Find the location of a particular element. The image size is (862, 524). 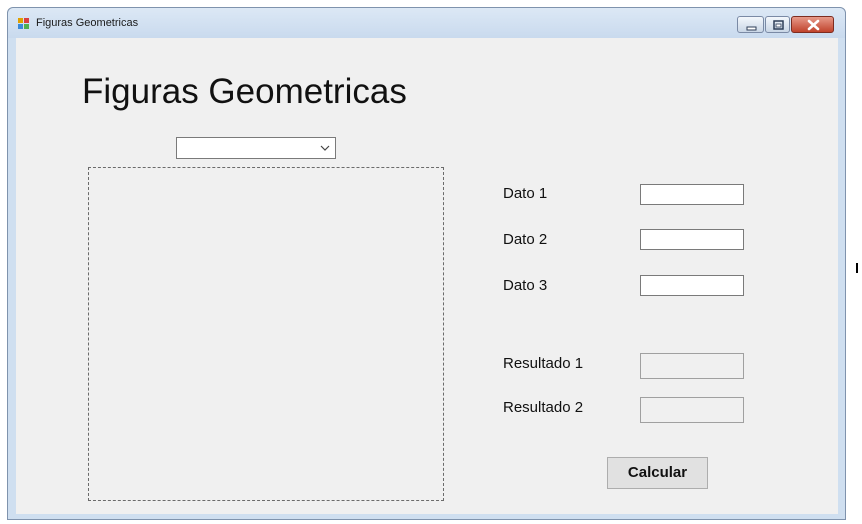

close-icon is located at coordinates (813, 25).